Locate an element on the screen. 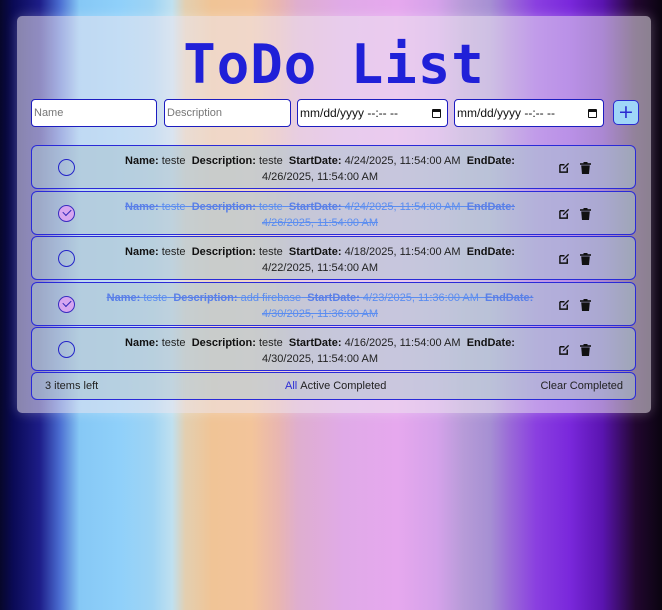 This screenshot has width=662, height=610. filter-group: All Active Completed is located at coordinates (337, 386).